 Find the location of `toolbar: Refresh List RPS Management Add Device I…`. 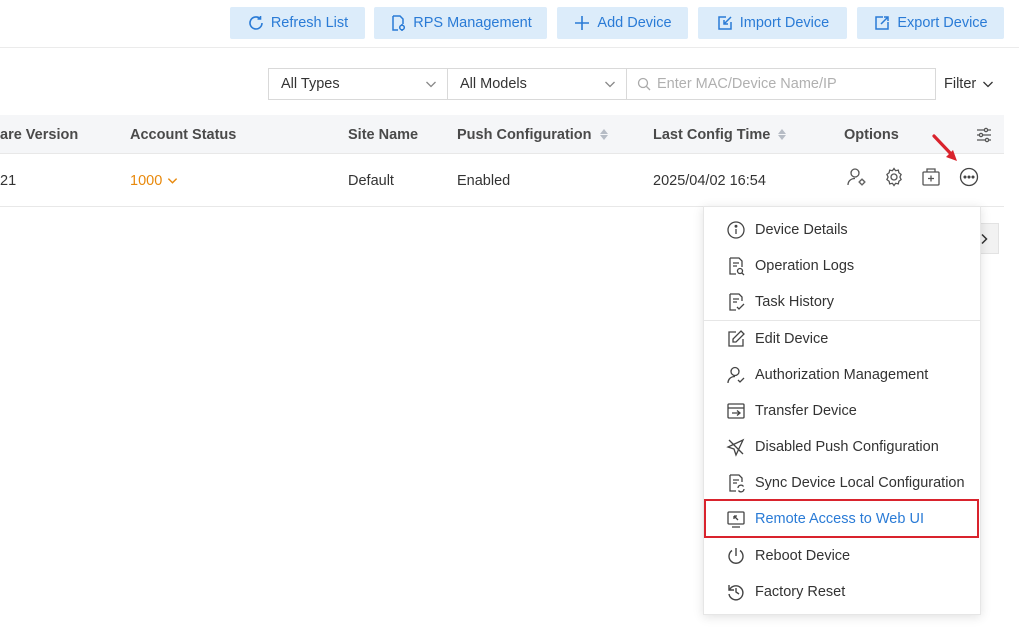

toolbar: Refresh List RPS Management Add Device I… is located at coordinates (509, 24).